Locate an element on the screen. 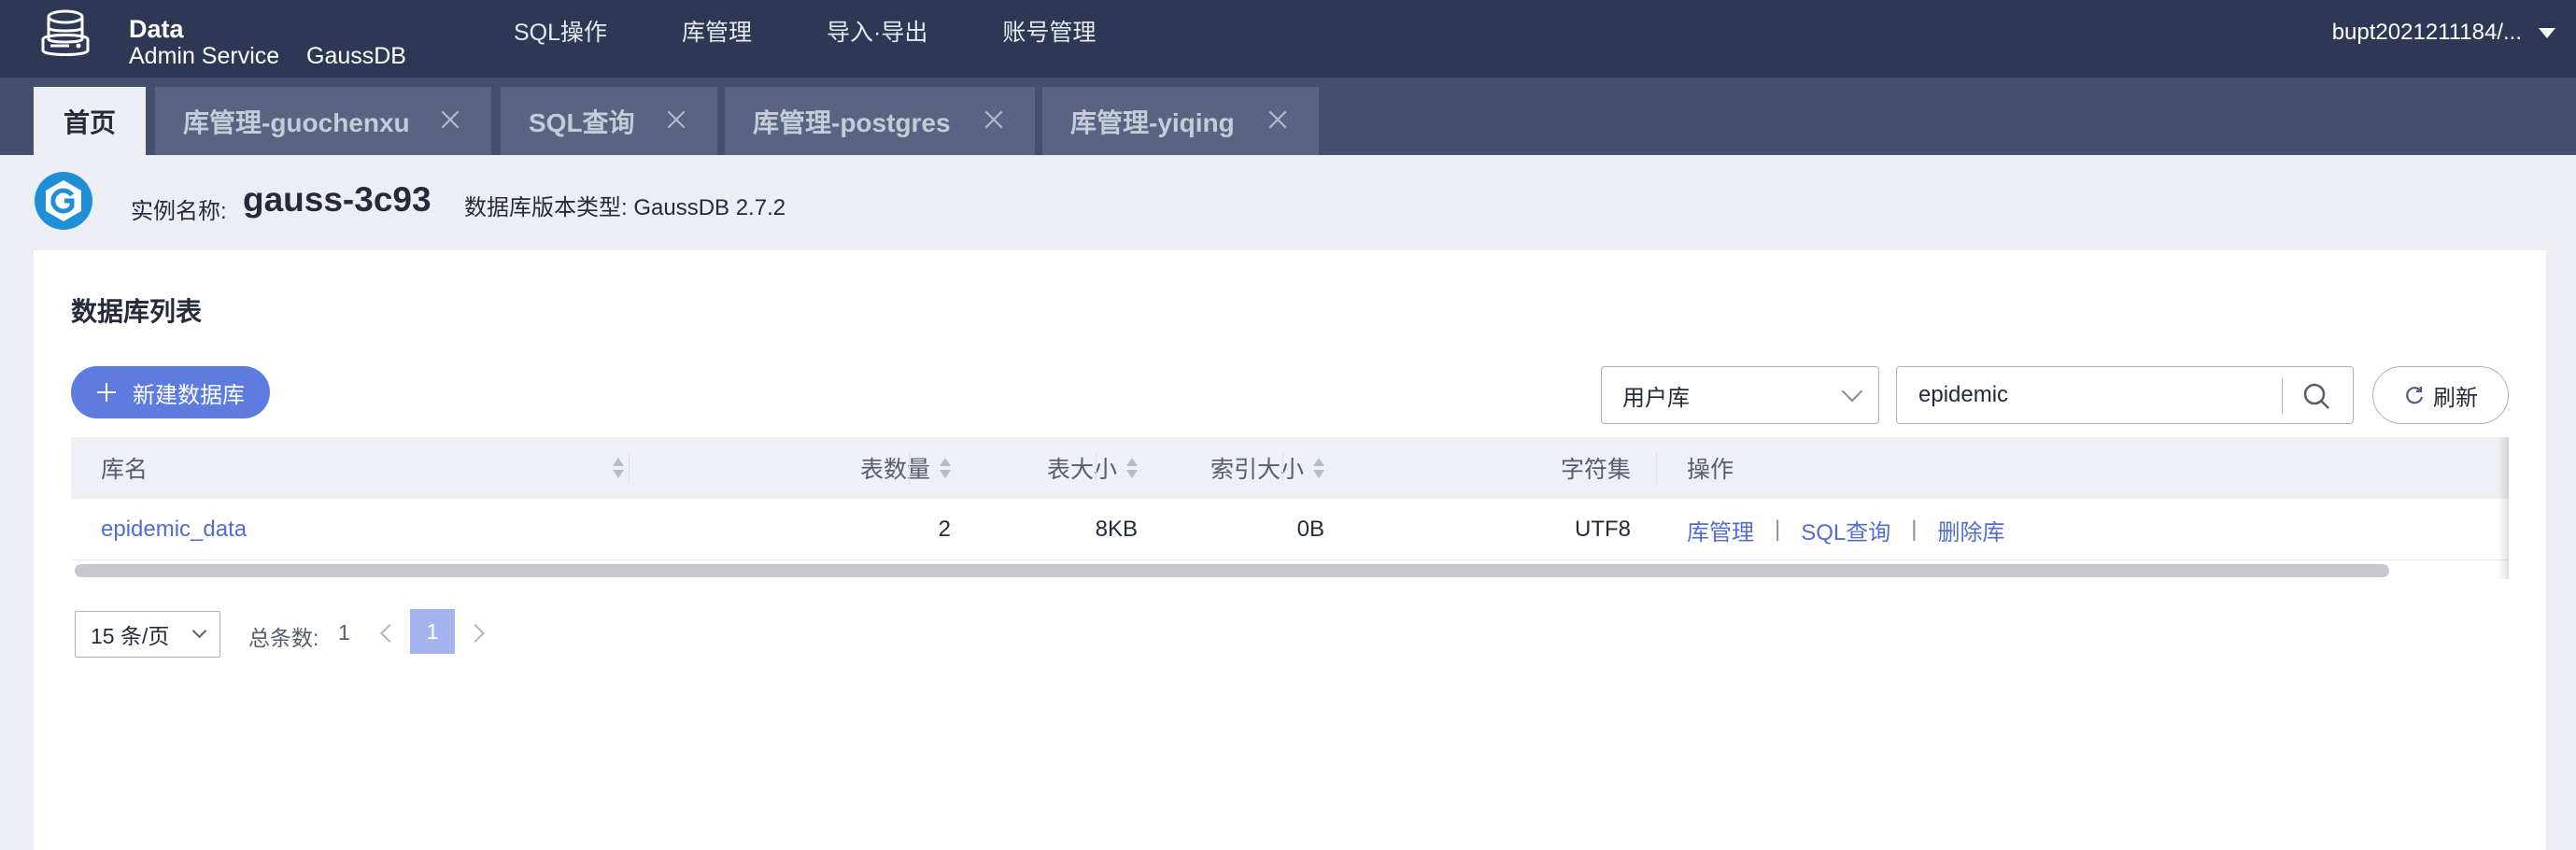  database-logo-icon is located at coordinates (65, 32).